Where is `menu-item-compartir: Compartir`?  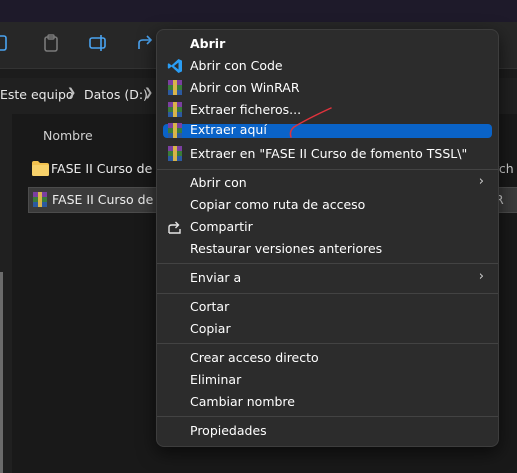
menu-item-compartir: Compartir is located at coordinates (327, 227).